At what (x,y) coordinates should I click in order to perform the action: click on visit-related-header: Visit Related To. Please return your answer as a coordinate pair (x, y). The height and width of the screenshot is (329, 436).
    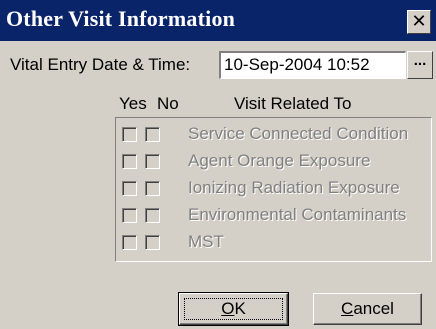
    Looking at the image, I should click on (293, 103).